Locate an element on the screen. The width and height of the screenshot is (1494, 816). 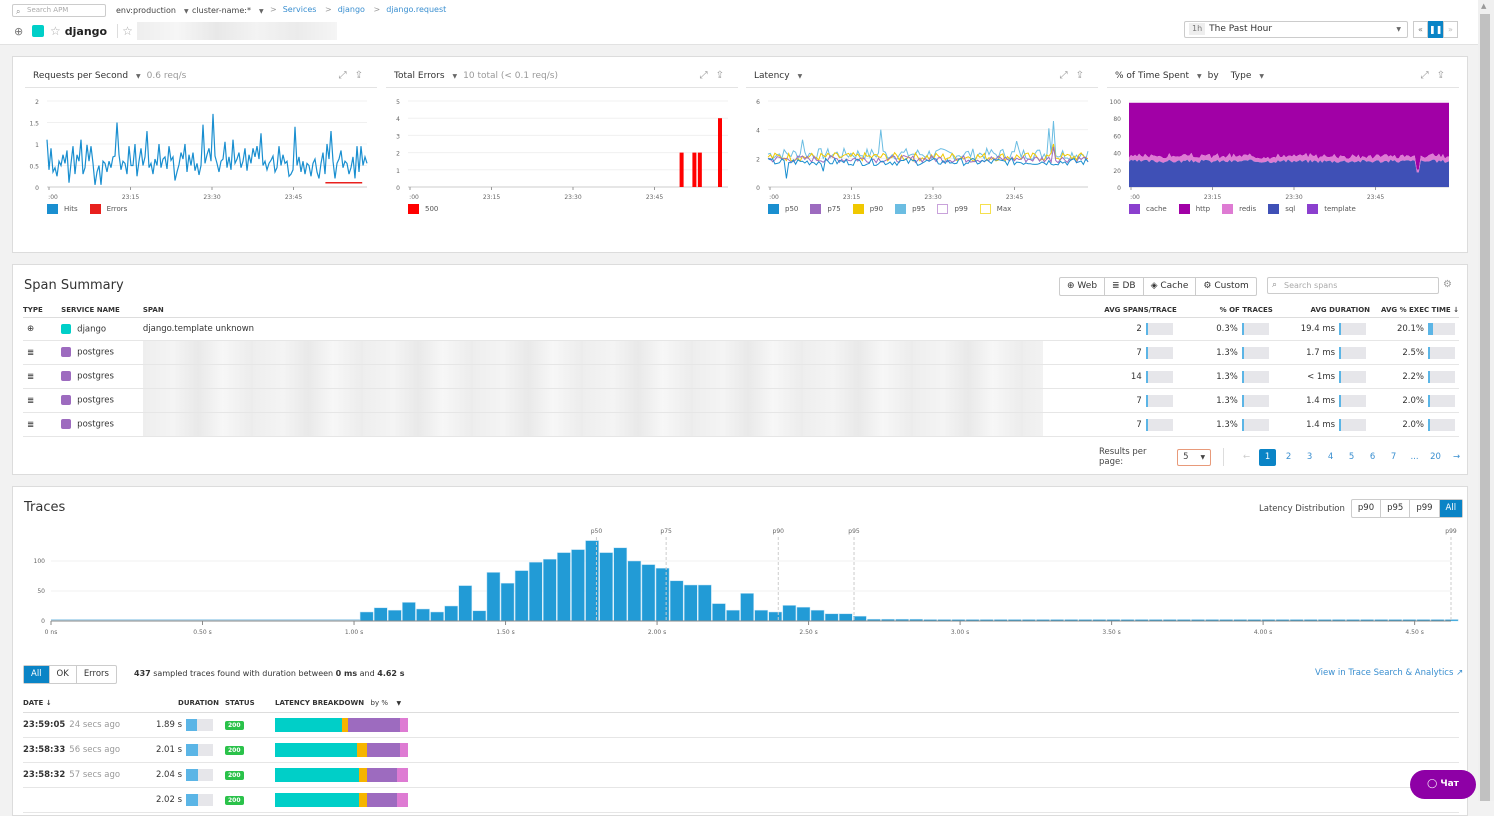
col-type: TYPE is located at coordinates (42, 310).